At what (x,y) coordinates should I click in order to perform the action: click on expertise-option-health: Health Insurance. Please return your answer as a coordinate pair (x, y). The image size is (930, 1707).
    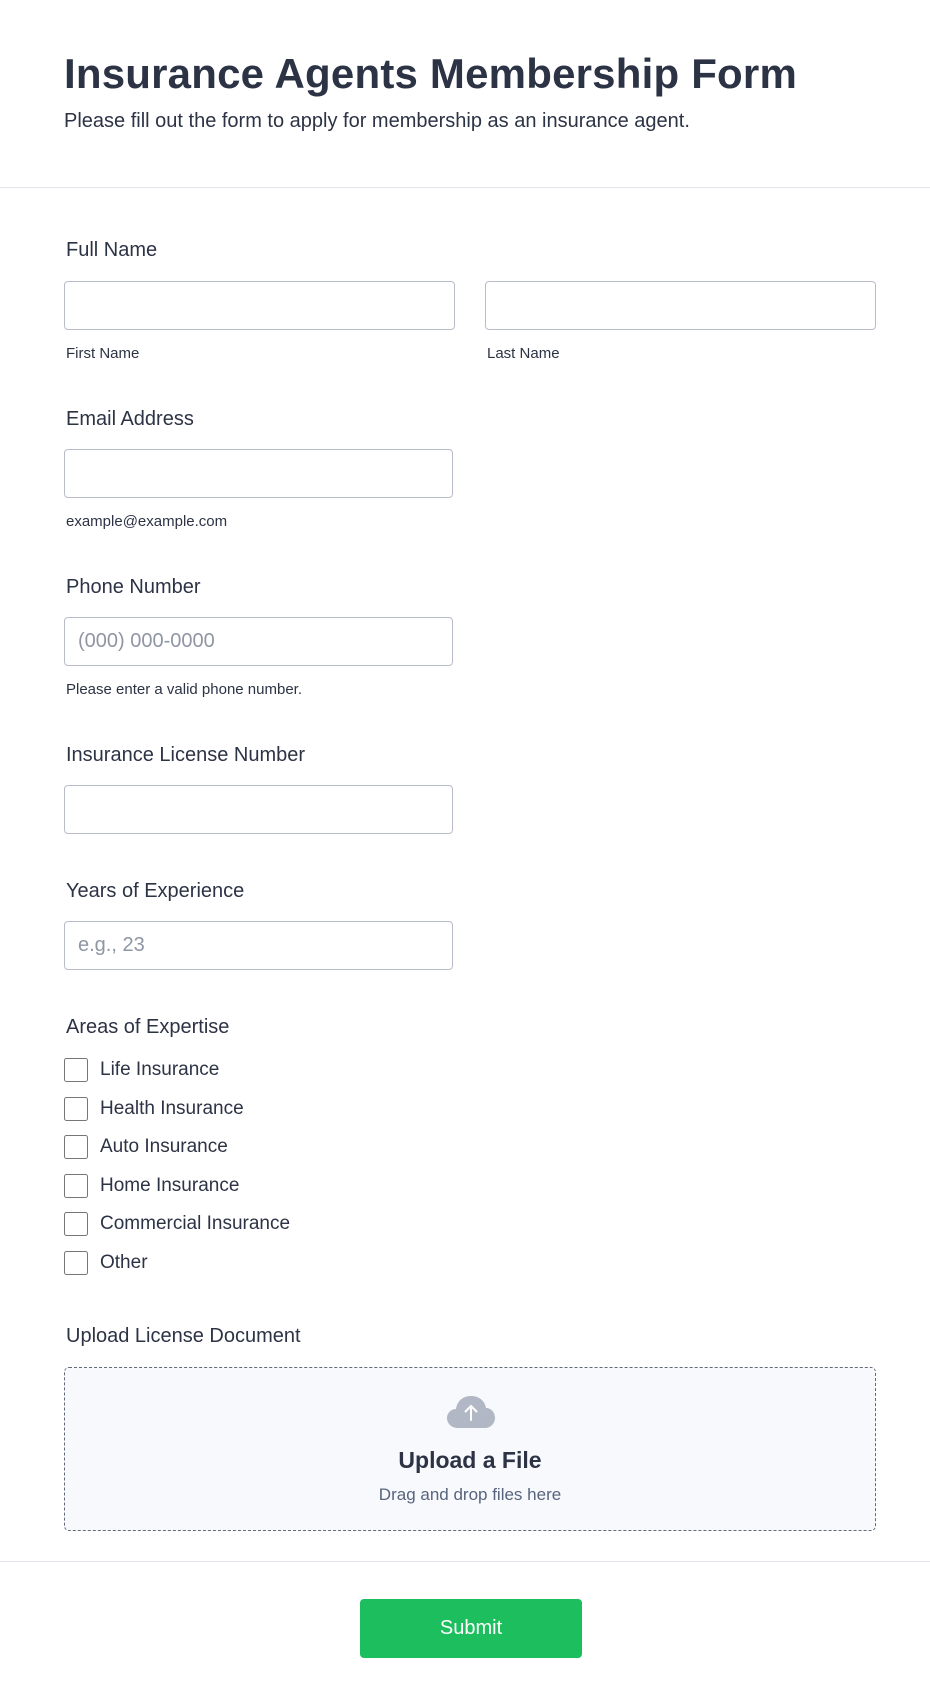
    Looking at the image, I should click on (154, 1109).